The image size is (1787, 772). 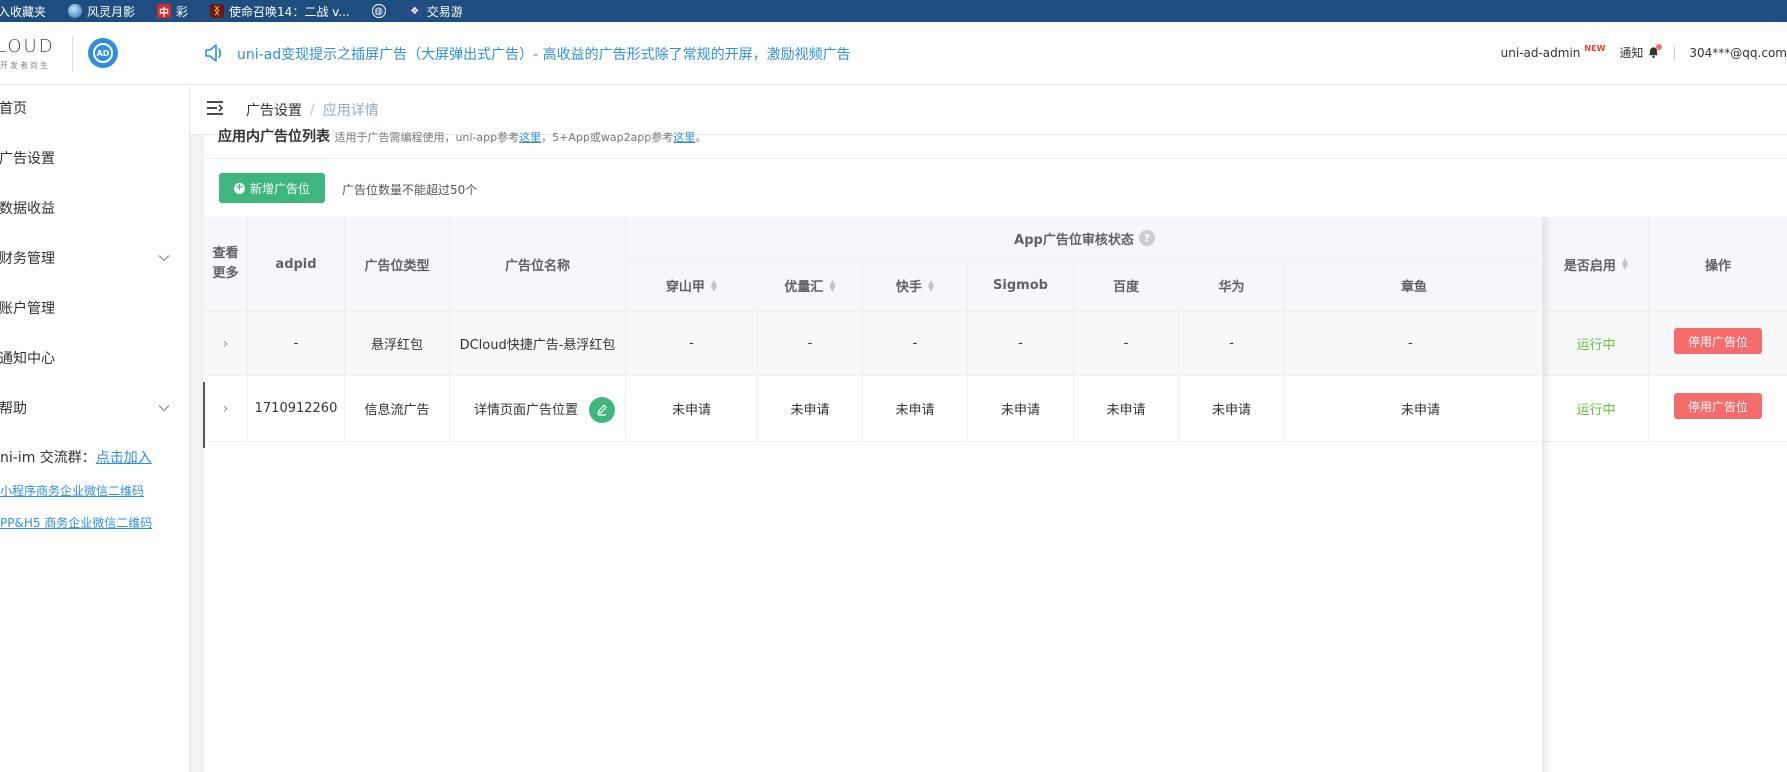 I want to click on add-adslot-label: 新增广告位, so click(x=280, y=188).